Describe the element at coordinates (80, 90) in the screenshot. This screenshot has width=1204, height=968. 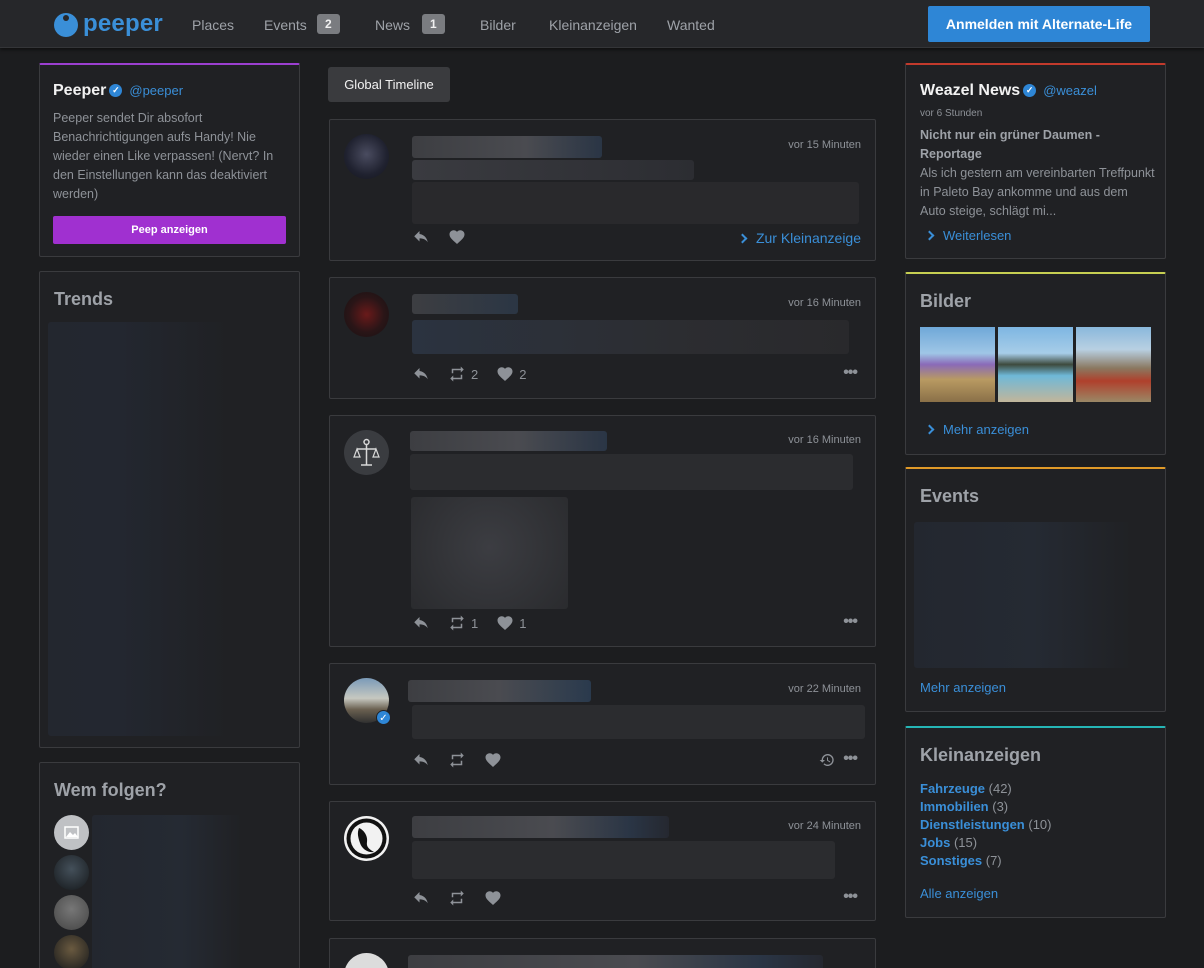
I see `profile-name: Peeper` at that location.